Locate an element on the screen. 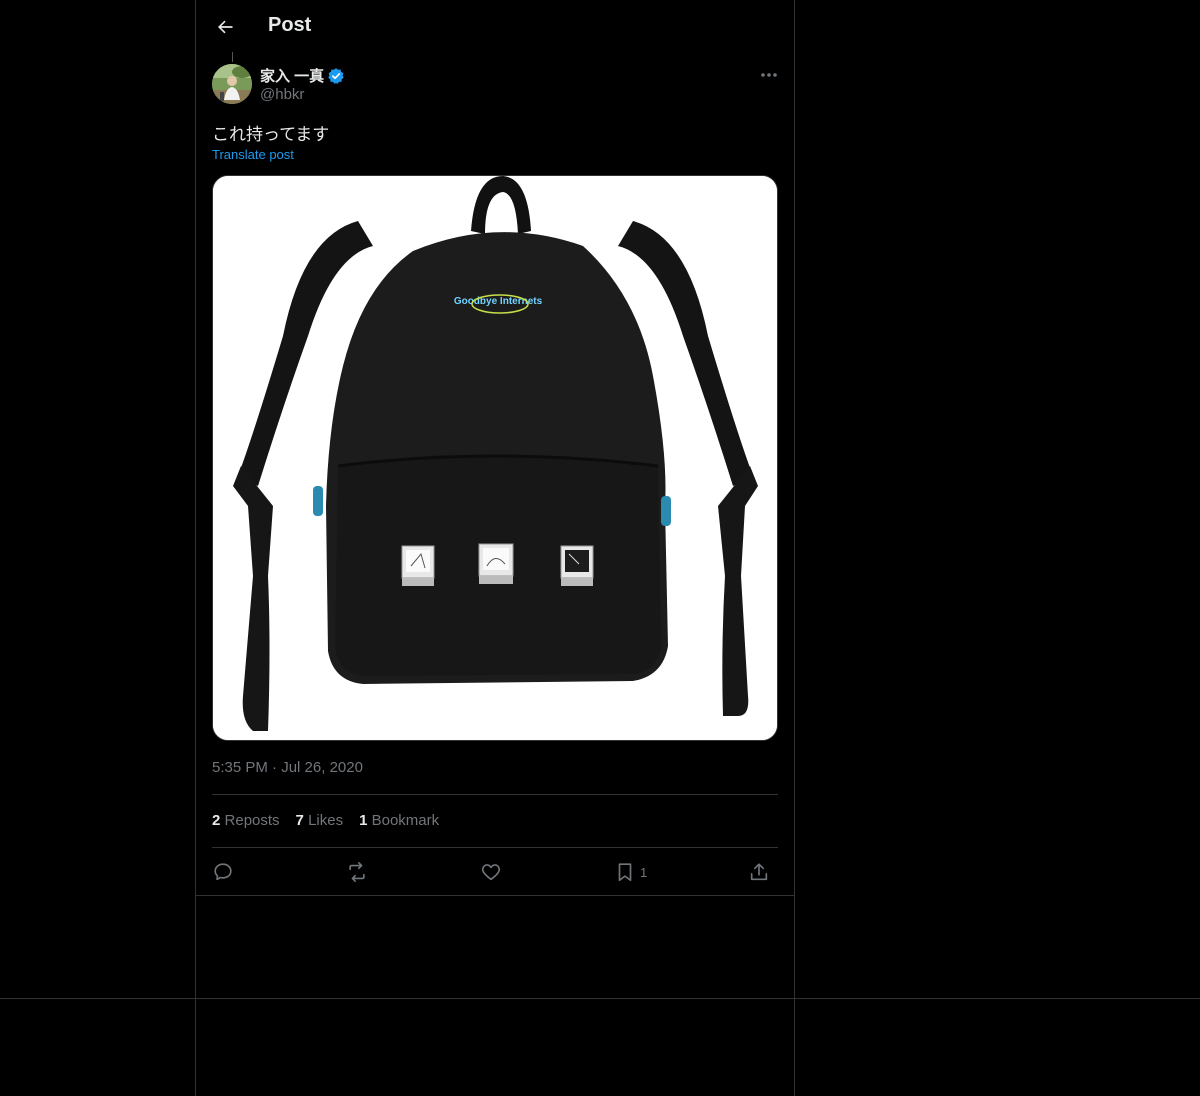 The width and height of the screenshot is (1200, 1096). repost-icon is located at coordinates (357, 872).